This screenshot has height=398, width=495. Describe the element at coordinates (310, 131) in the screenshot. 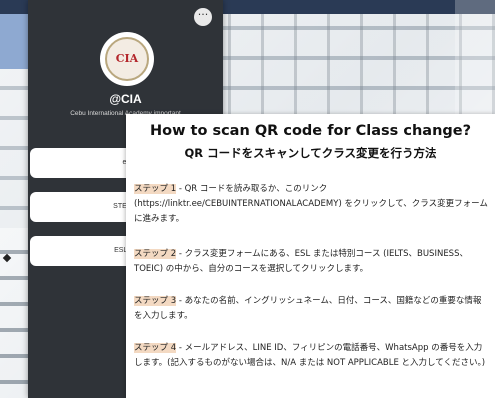

I see `card-title: How to scan QR code for Class change?` at that location.